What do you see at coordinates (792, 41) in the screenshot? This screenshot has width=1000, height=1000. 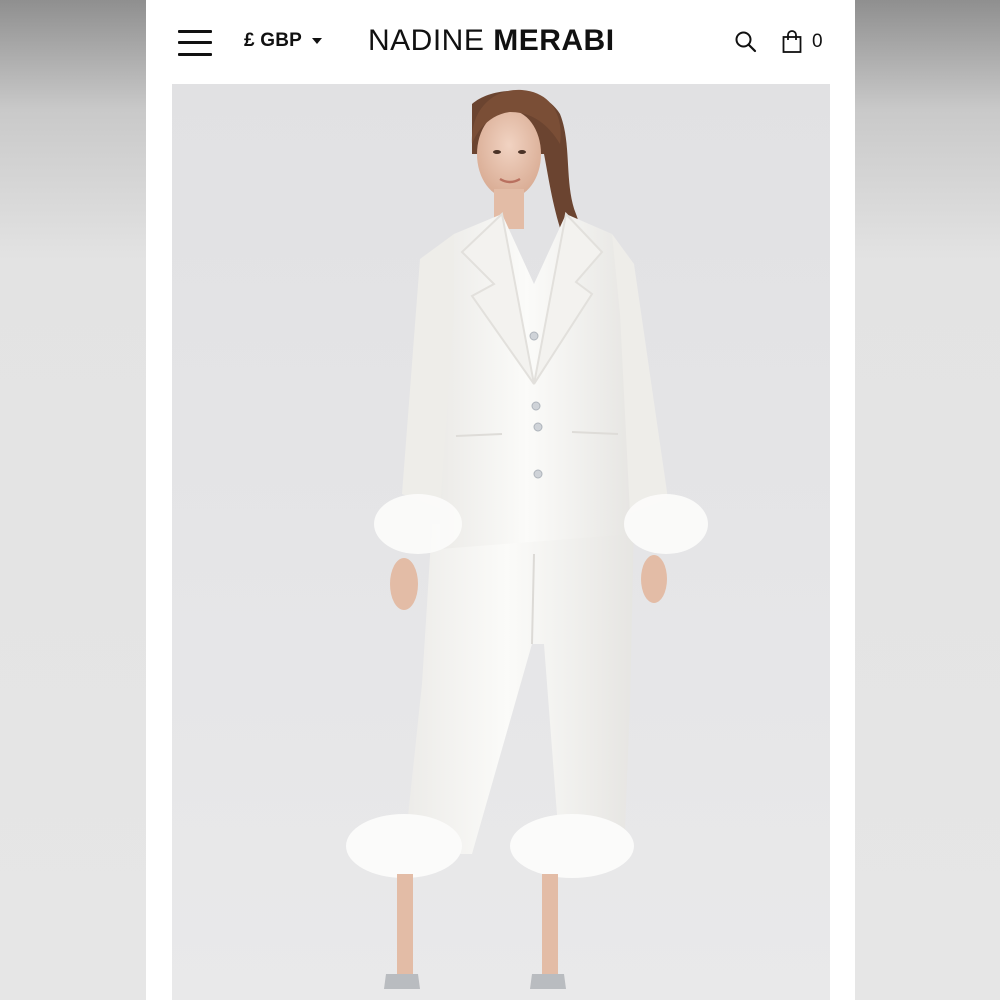 I see `shopping-bag-icon` at bounding box center [792, 41].